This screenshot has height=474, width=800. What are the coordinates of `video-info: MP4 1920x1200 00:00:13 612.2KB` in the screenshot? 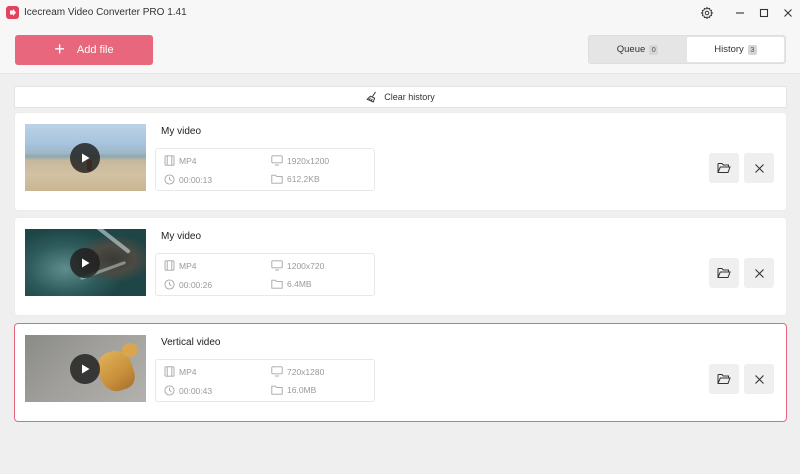 It's located at (265, 169).